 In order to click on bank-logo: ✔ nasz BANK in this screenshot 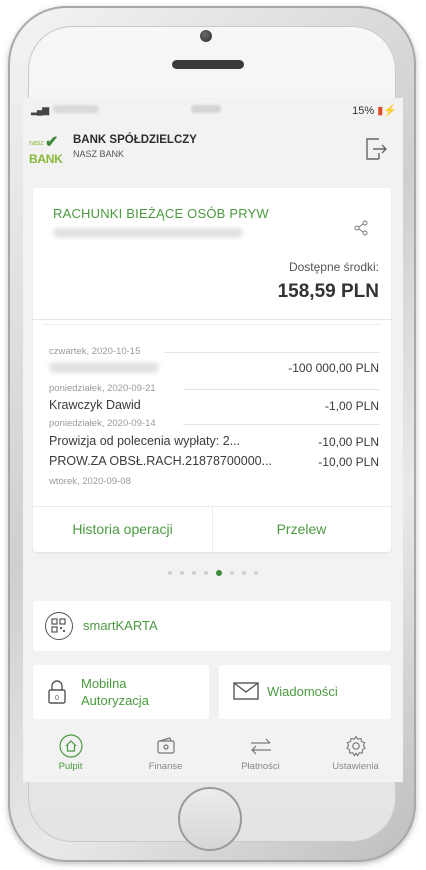, I will do `click(47, 149)`.